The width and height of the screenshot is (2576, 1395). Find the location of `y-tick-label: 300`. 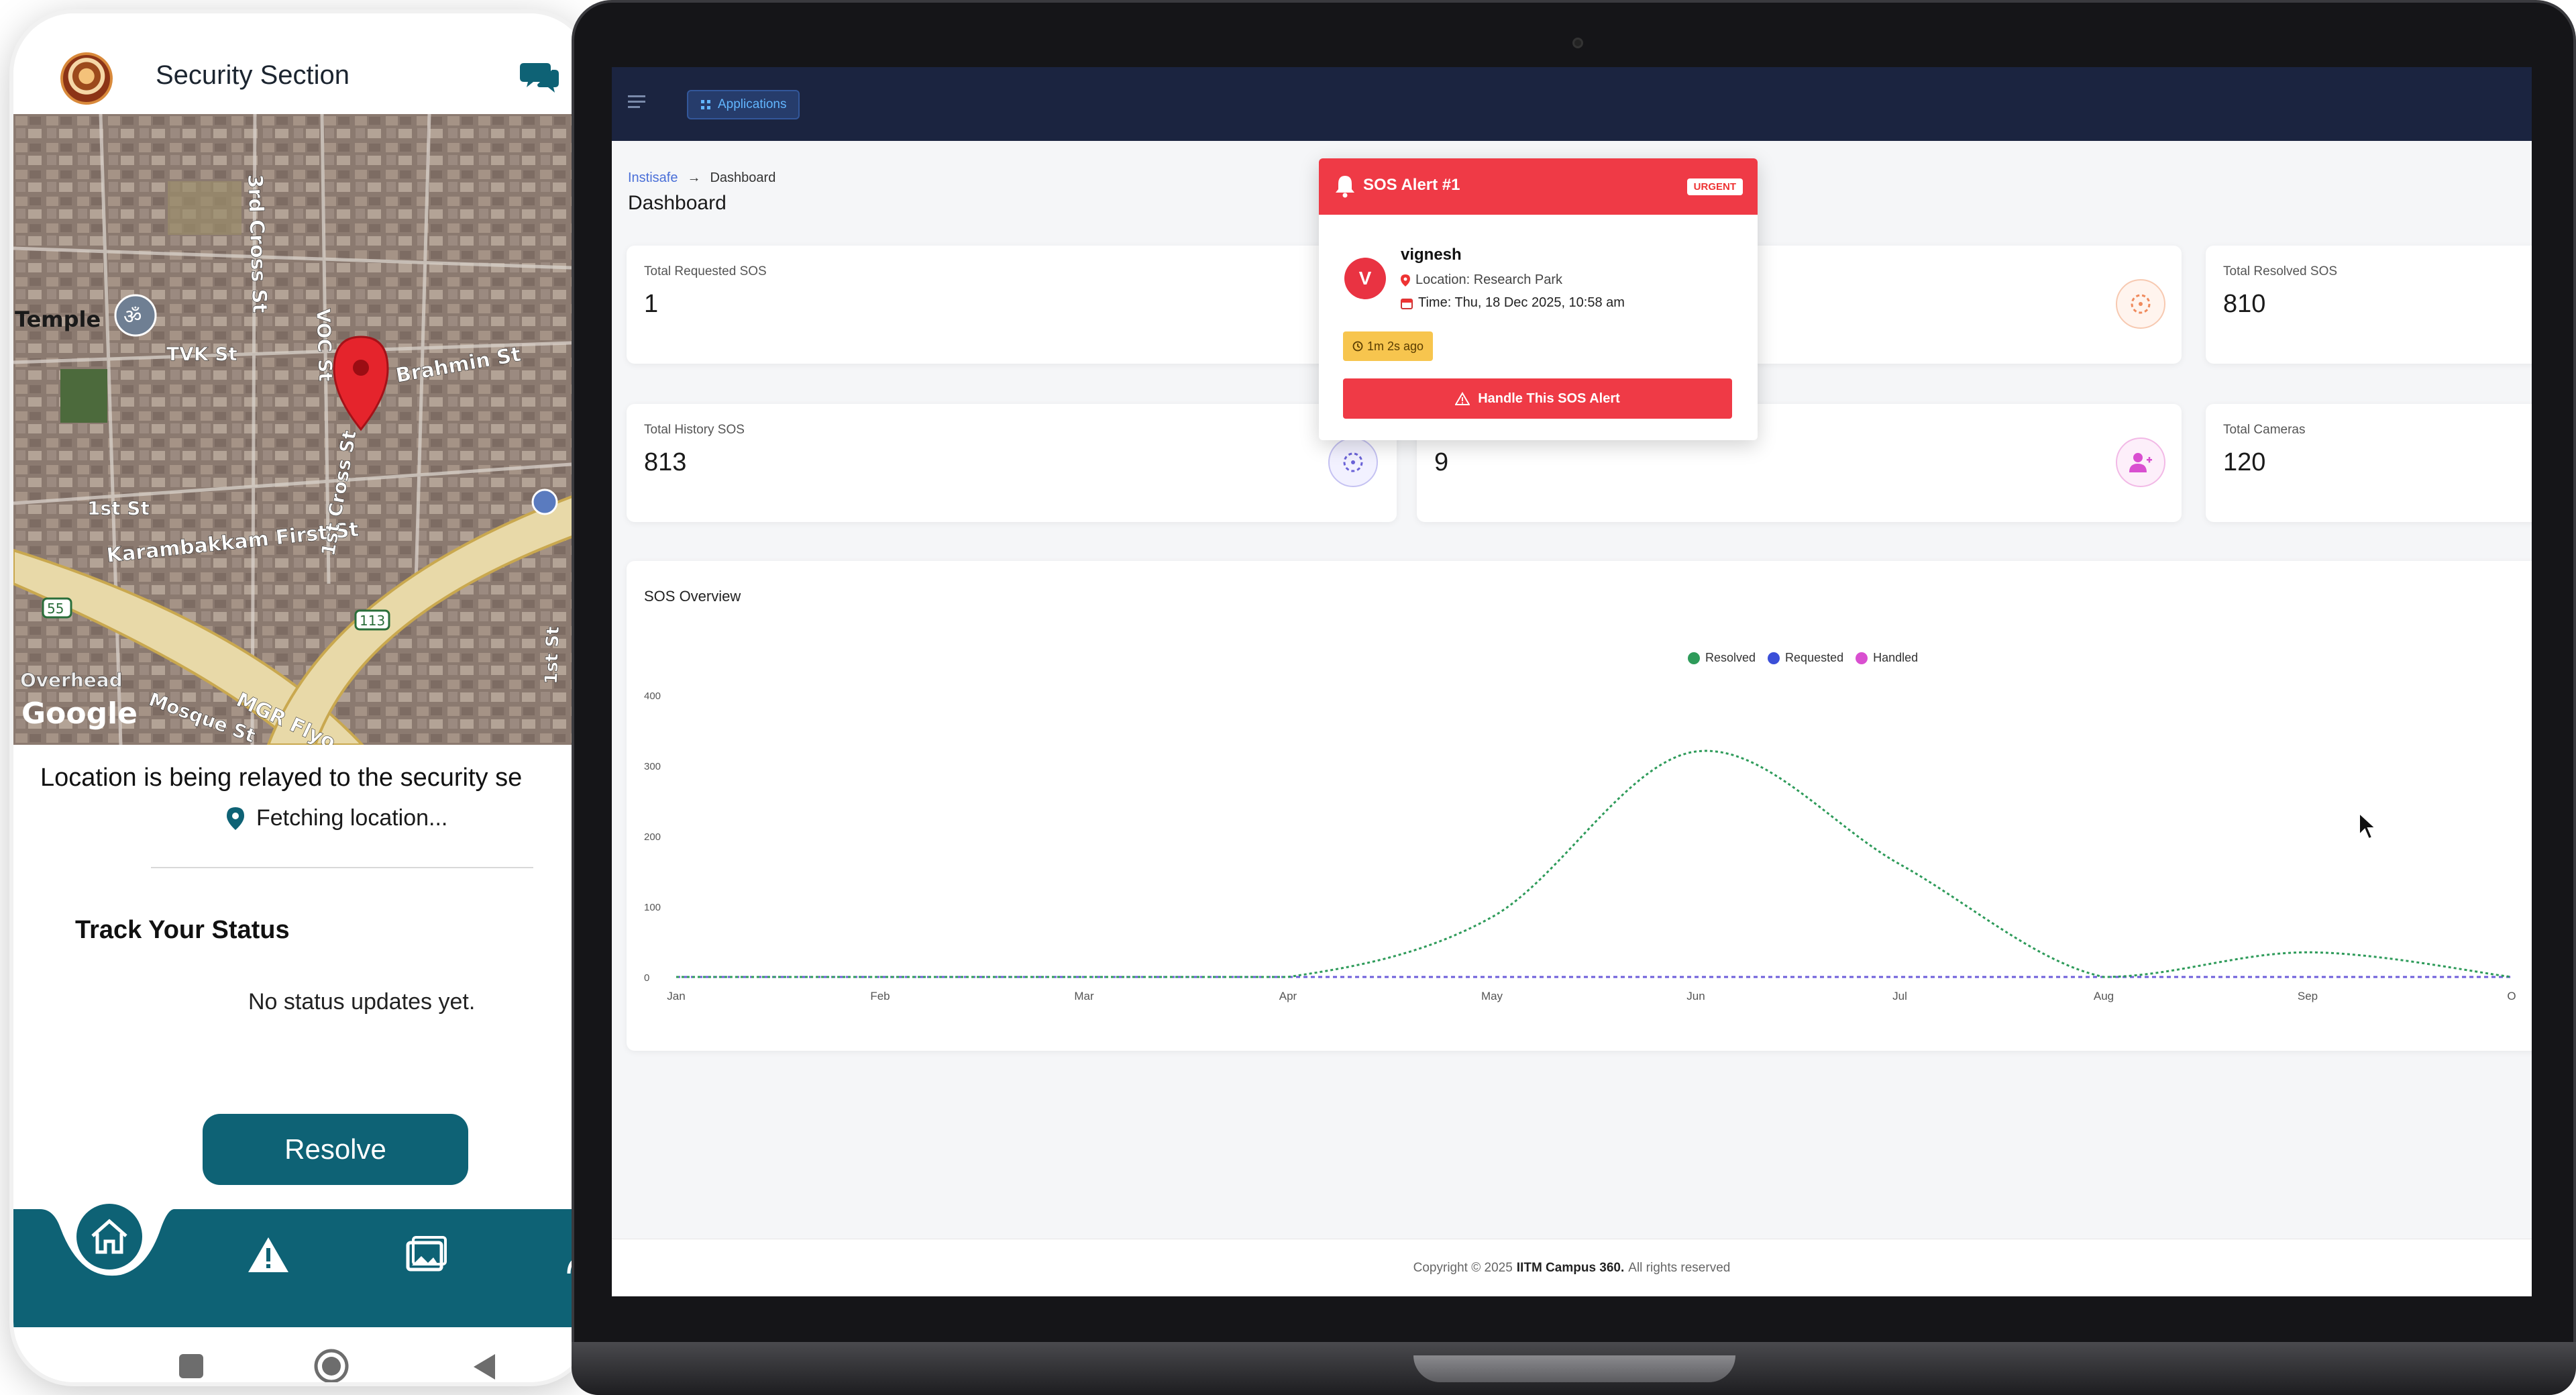

y-tick-label: 300 is located at coordinates (652, 766).